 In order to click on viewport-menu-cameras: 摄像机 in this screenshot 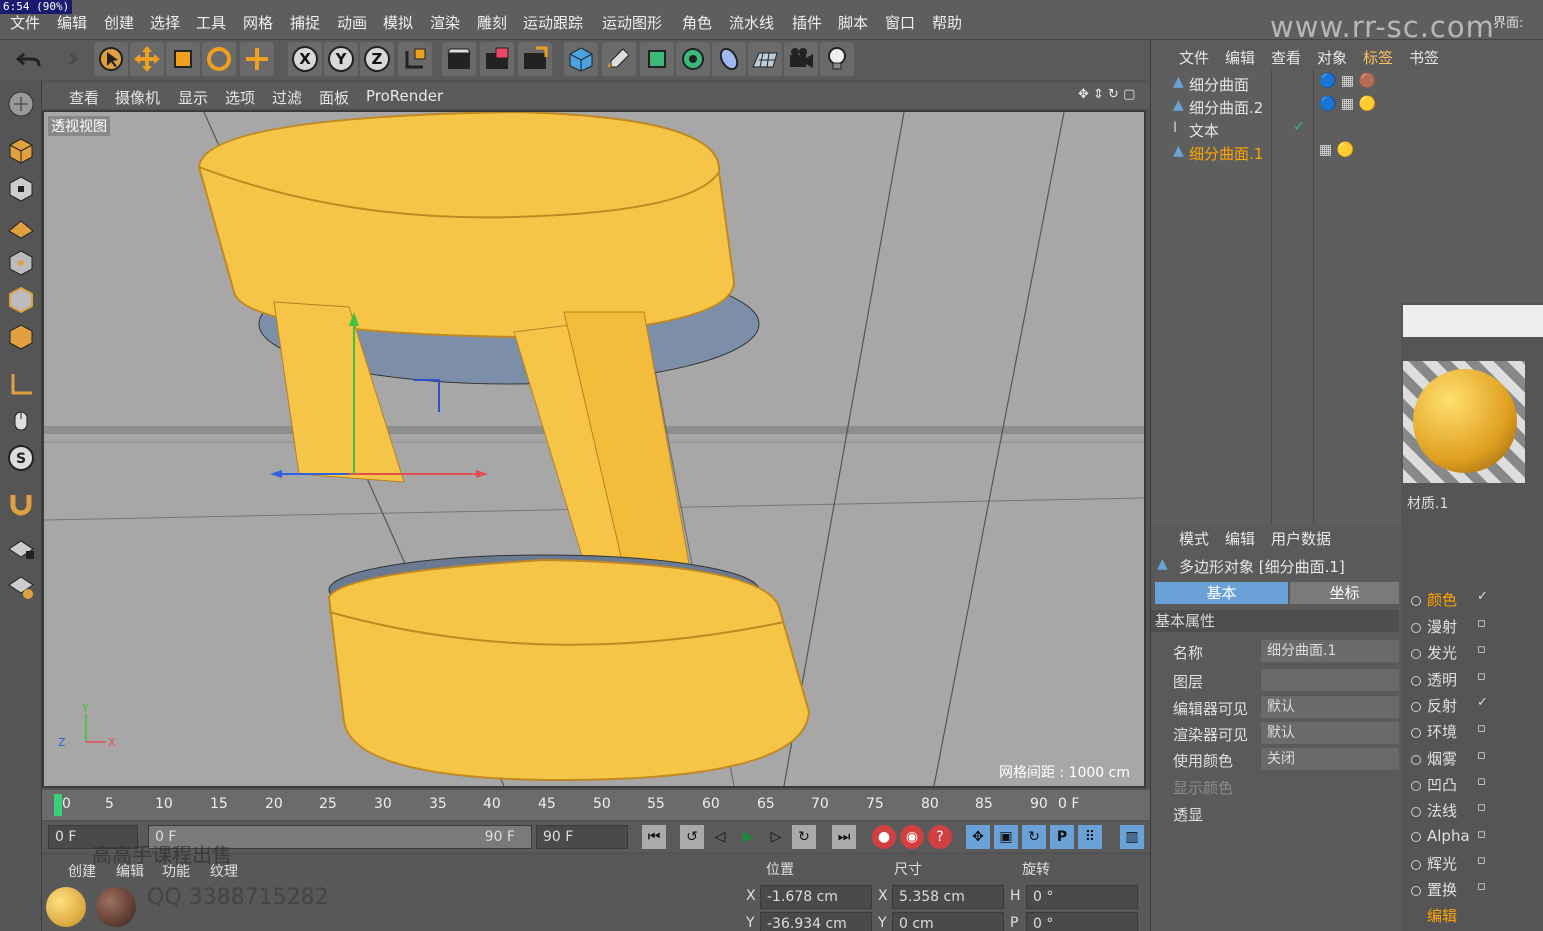, I will do `click(137, 97)`.